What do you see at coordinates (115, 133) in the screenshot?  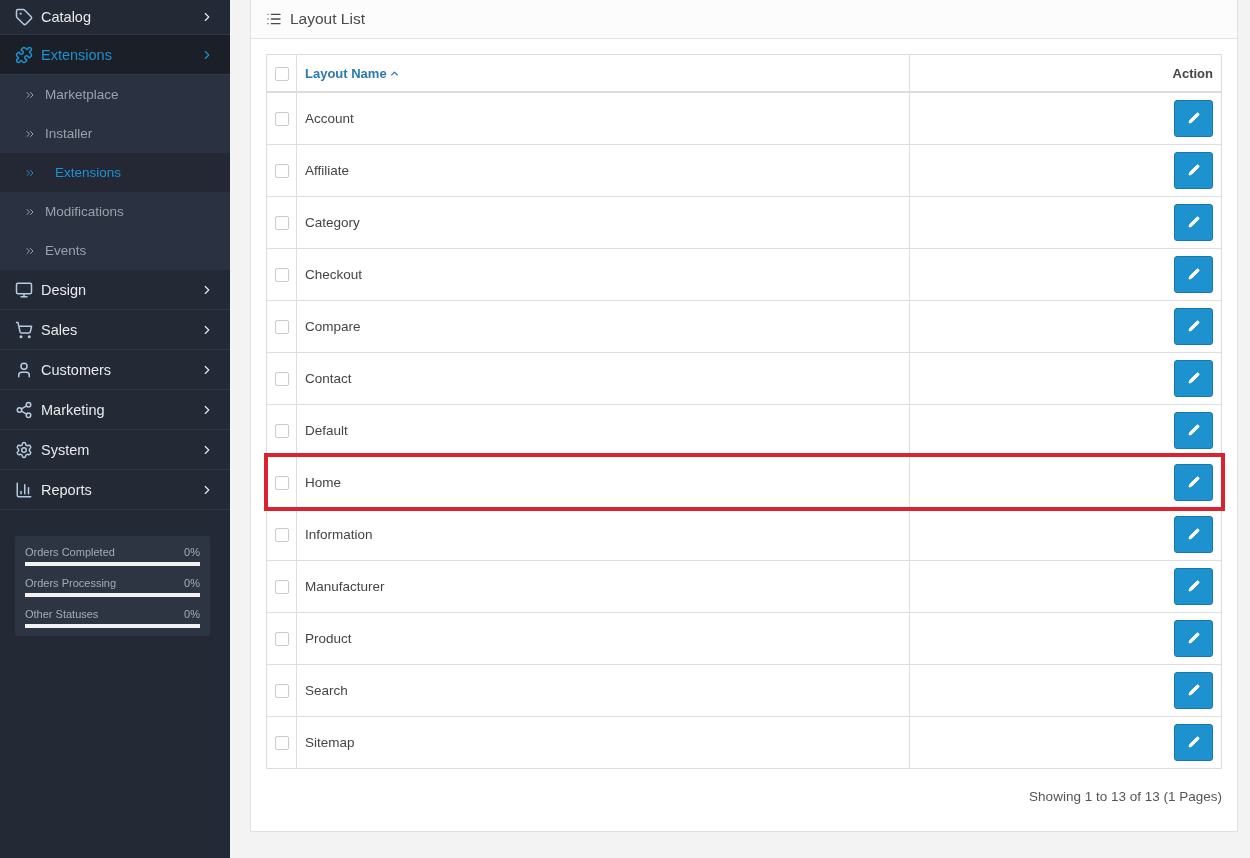 I see `submenu-item: Installer` at bounding box center [115, 133].